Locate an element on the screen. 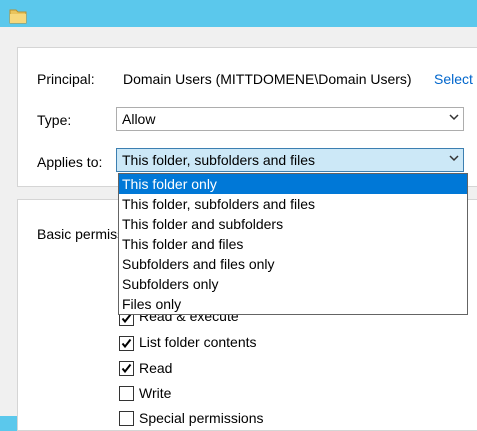 Image resolution: width=477 pixels, height=431 pixels. read-label: Read is located at coordinates (156, 368).